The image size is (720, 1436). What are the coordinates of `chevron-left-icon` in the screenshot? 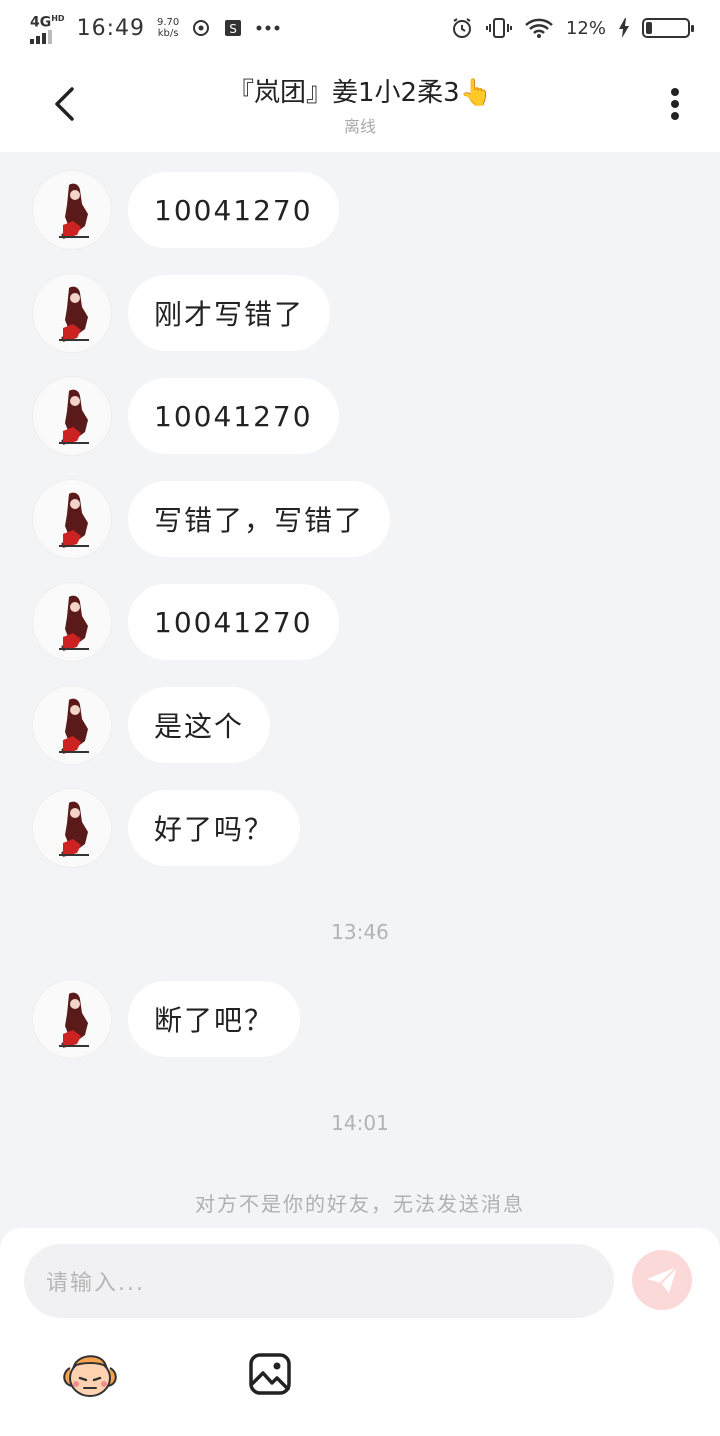 It's located at (64, 104).